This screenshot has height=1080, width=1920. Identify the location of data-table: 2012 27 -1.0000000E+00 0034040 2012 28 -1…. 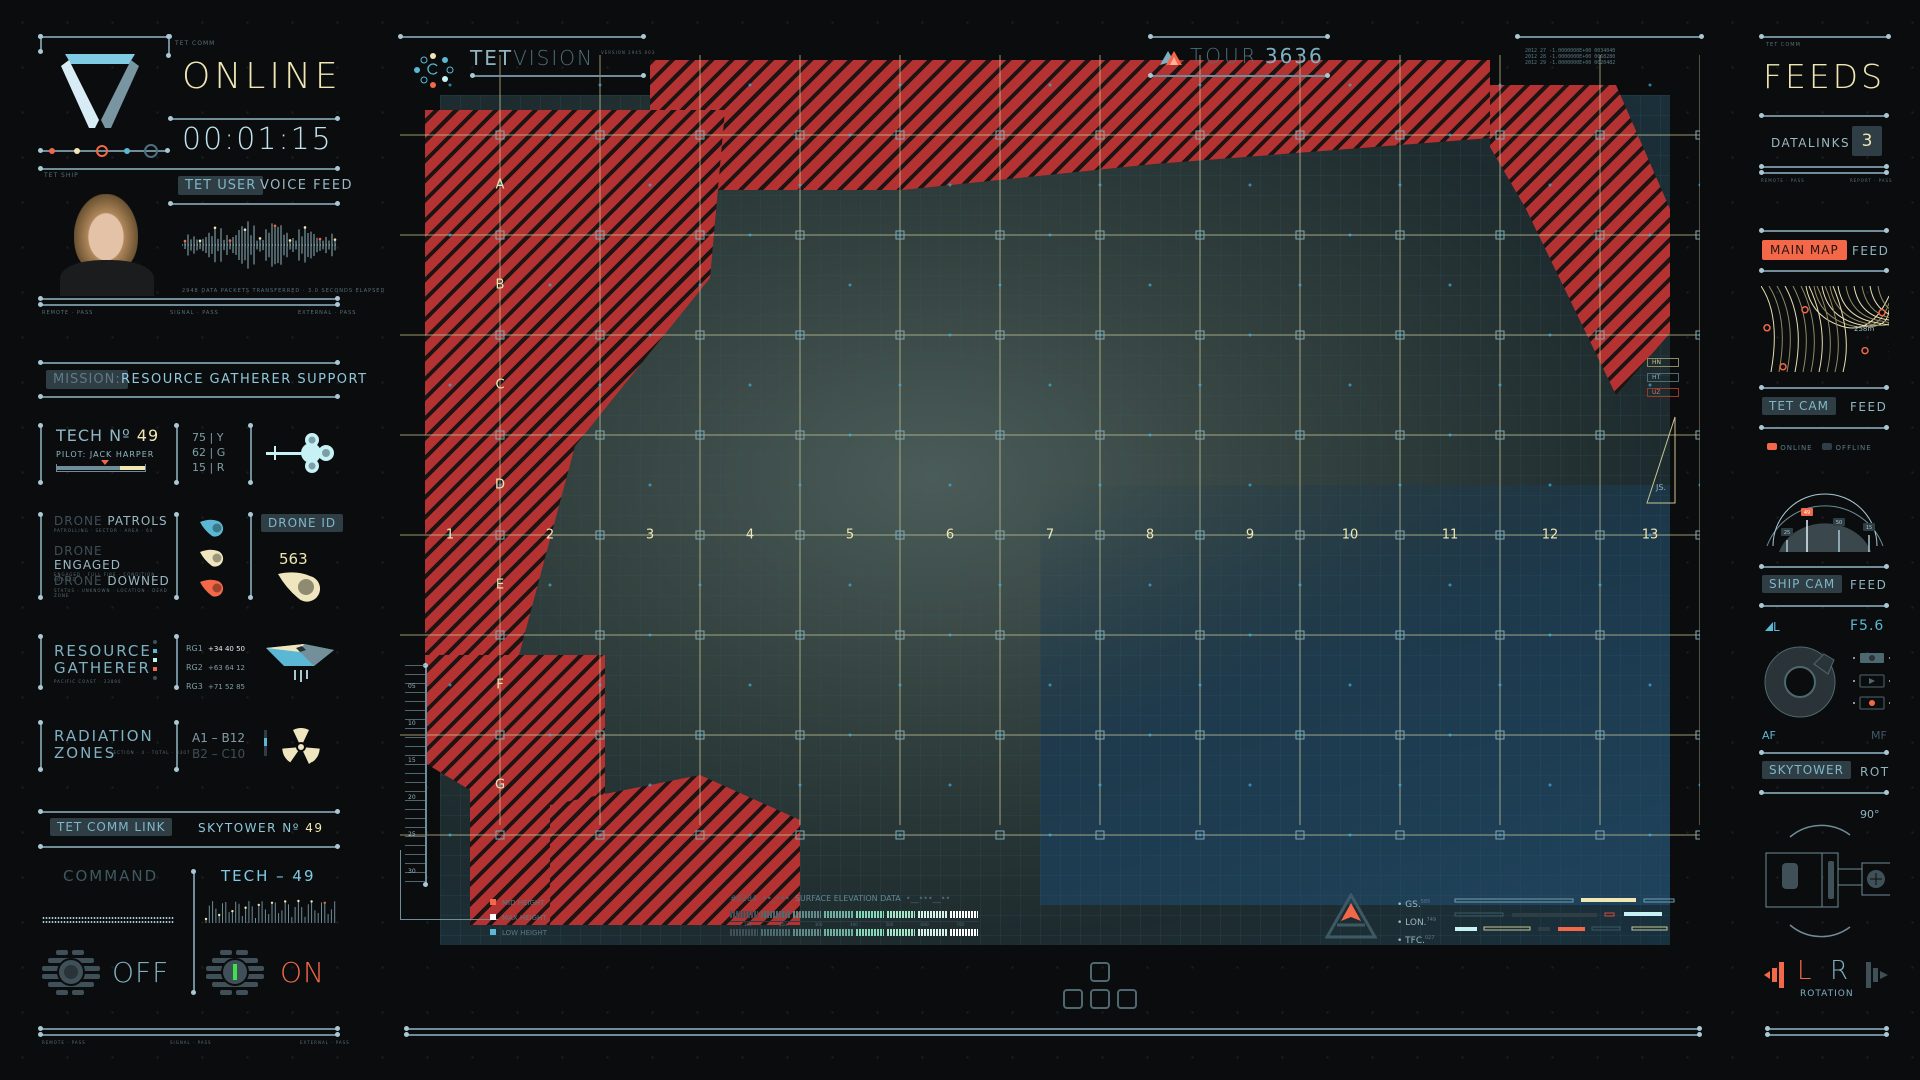
(1570, 57).